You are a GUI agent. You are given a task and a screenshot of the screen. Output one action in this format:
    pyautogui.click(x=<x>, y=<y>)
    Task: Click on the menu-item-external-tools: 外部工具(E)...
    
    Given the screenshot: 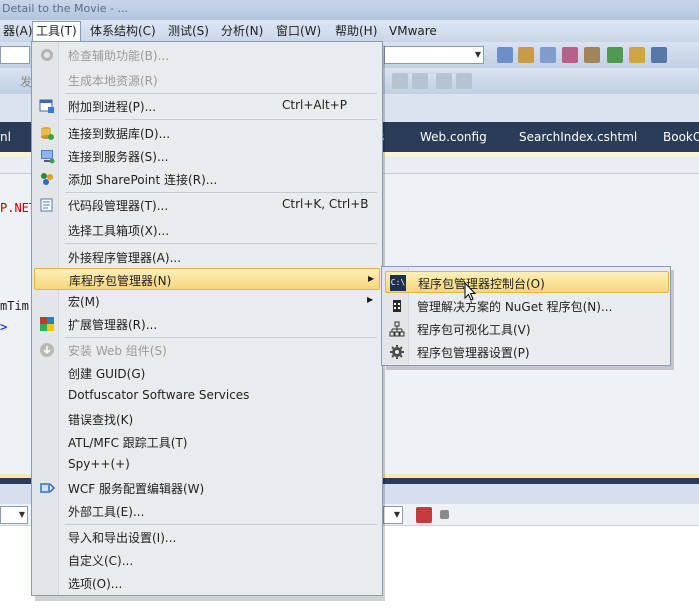 What is the action you would take?
    pyautogui.click(x=207, y=511)
    